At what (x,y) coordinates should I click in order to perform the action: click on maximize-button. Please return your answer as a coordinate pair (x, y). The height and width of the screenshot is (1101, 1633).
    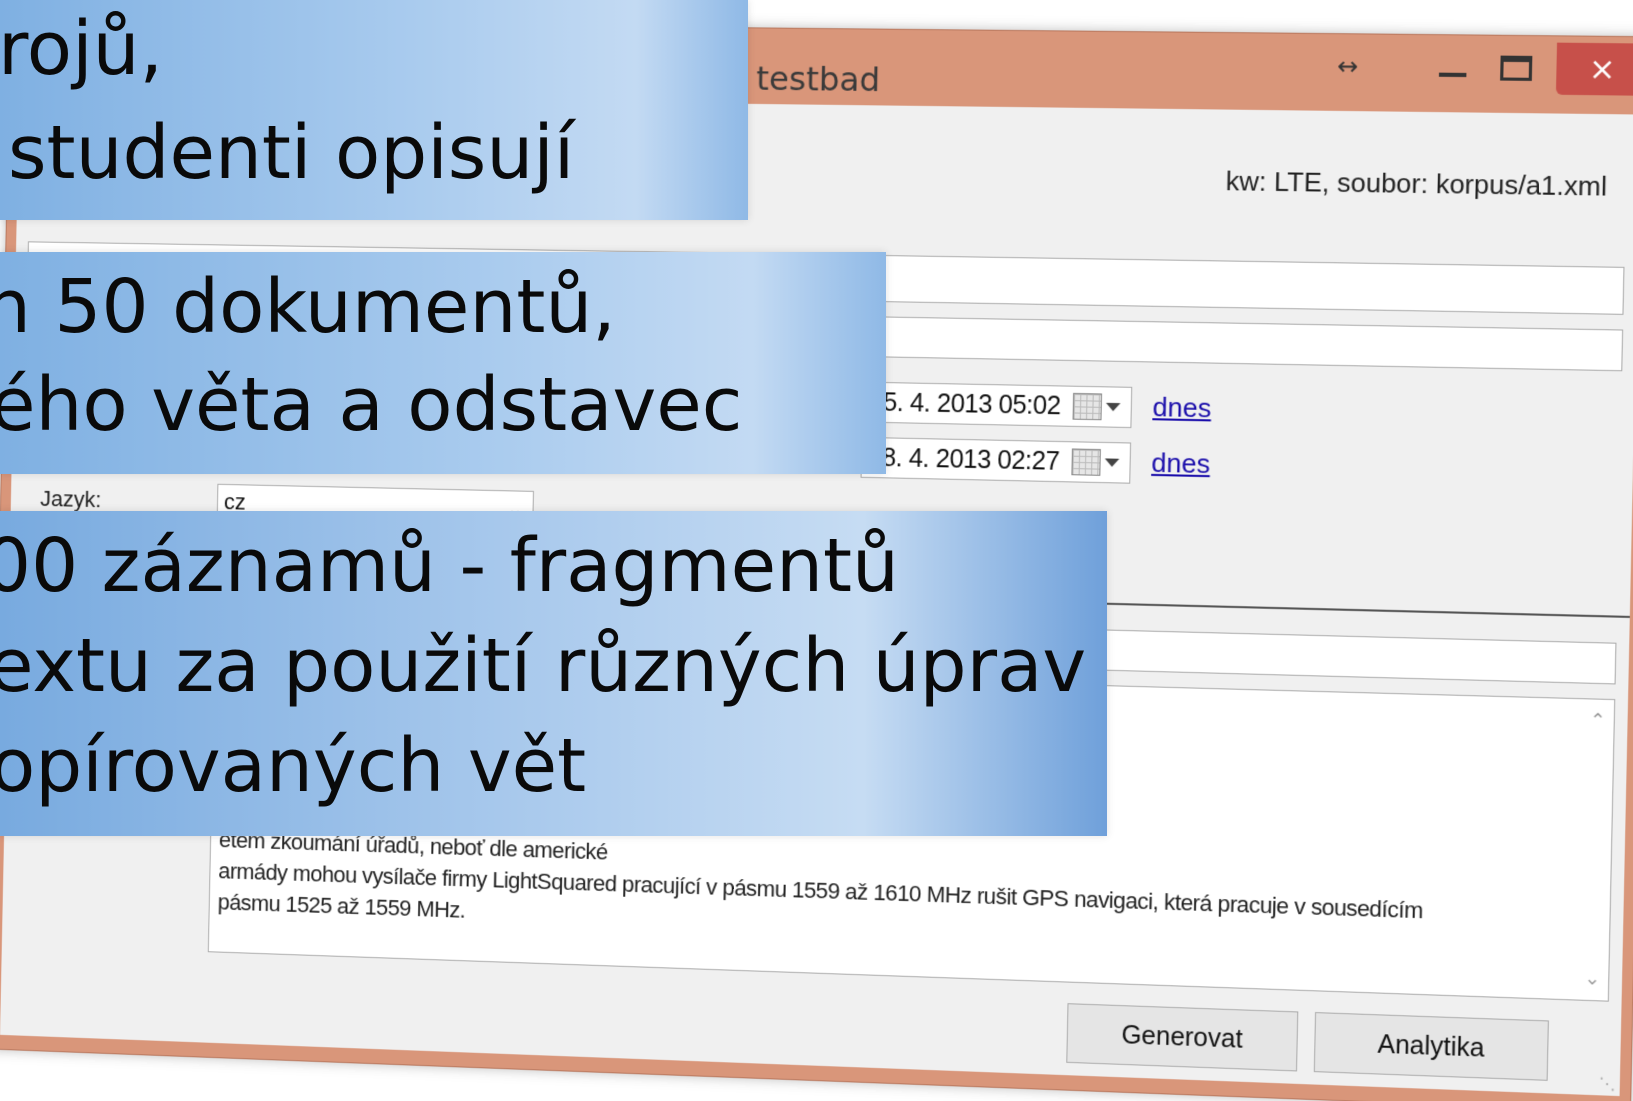
    Looking at the image, I should click on (1516, 68).